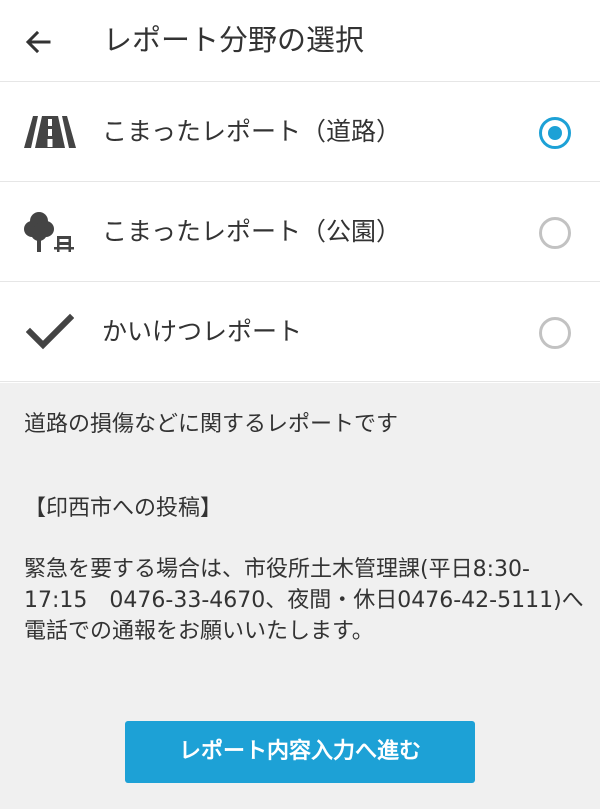 The width and height of the screenshot is (600, 809). Describe the element at coordinates (202, 331) in the screenshot. I see `option-label: かいけつレポート` at that location.